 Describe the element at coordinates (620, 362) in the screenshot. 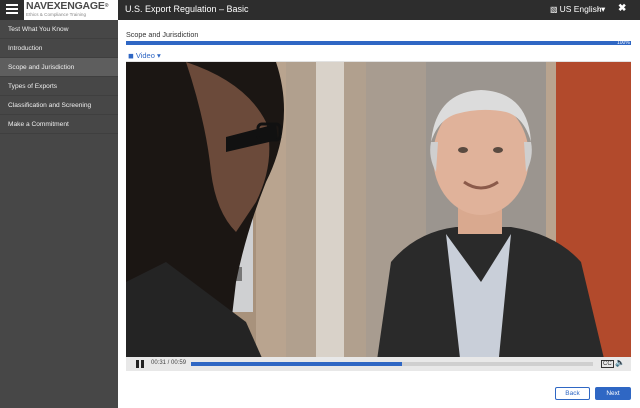

I see `volume-icon: 🔈` at that location.